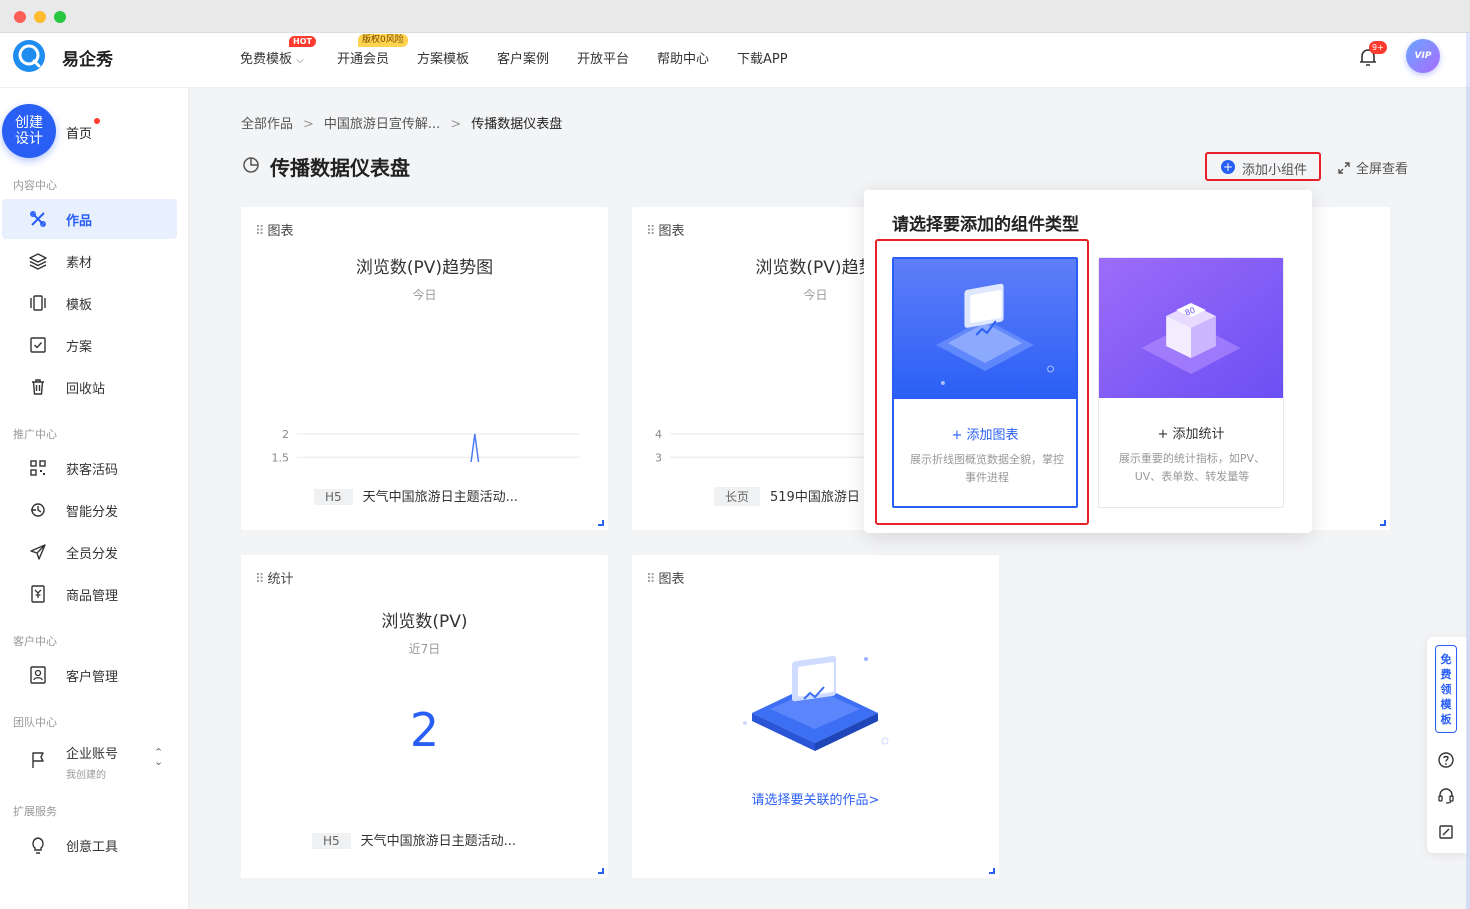 This screenshot has height=909, width=1470. I want to click on window-edge-accent, so click(1468, 471).